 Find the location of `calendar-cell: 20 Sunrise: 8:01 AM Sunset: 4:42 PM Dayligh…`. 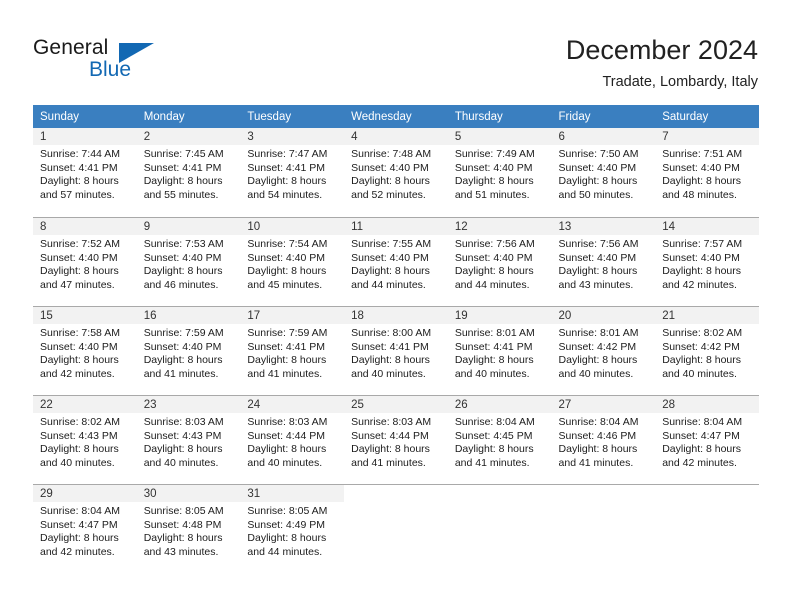

calendar-cell: 20 Sunrise: 8:01 AM Sunset: 4:42 PM Dayligh… is located at coordinates (603, 350).